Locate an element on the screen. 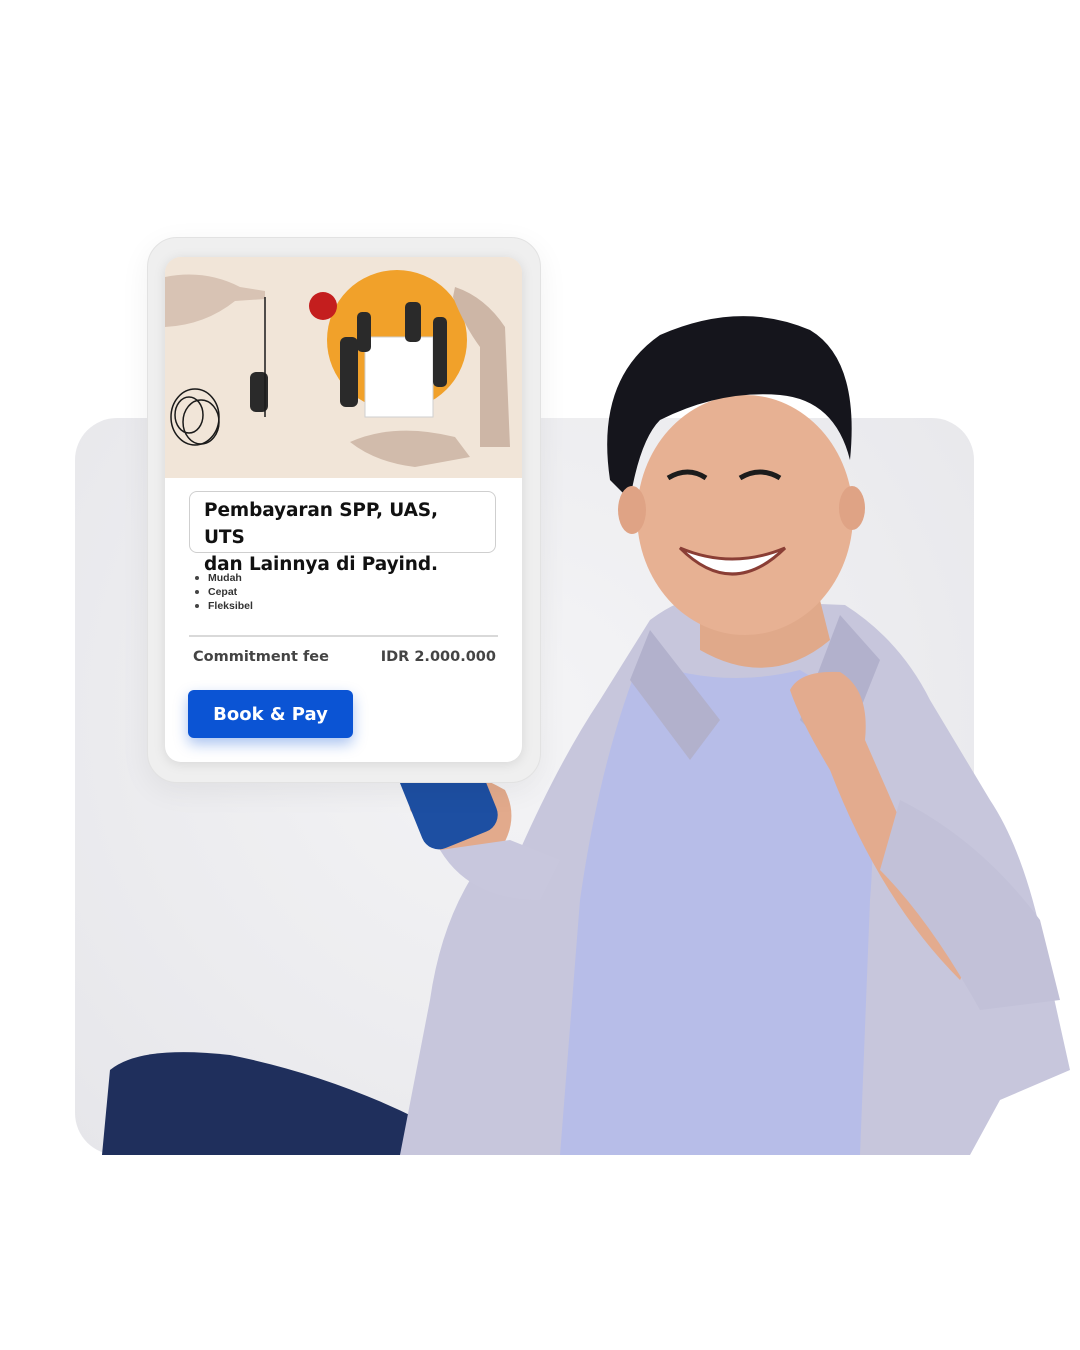 The width and height of the screenshot is (1080, 1350). feature-item: Cepat is located at coordinates (223, 592).